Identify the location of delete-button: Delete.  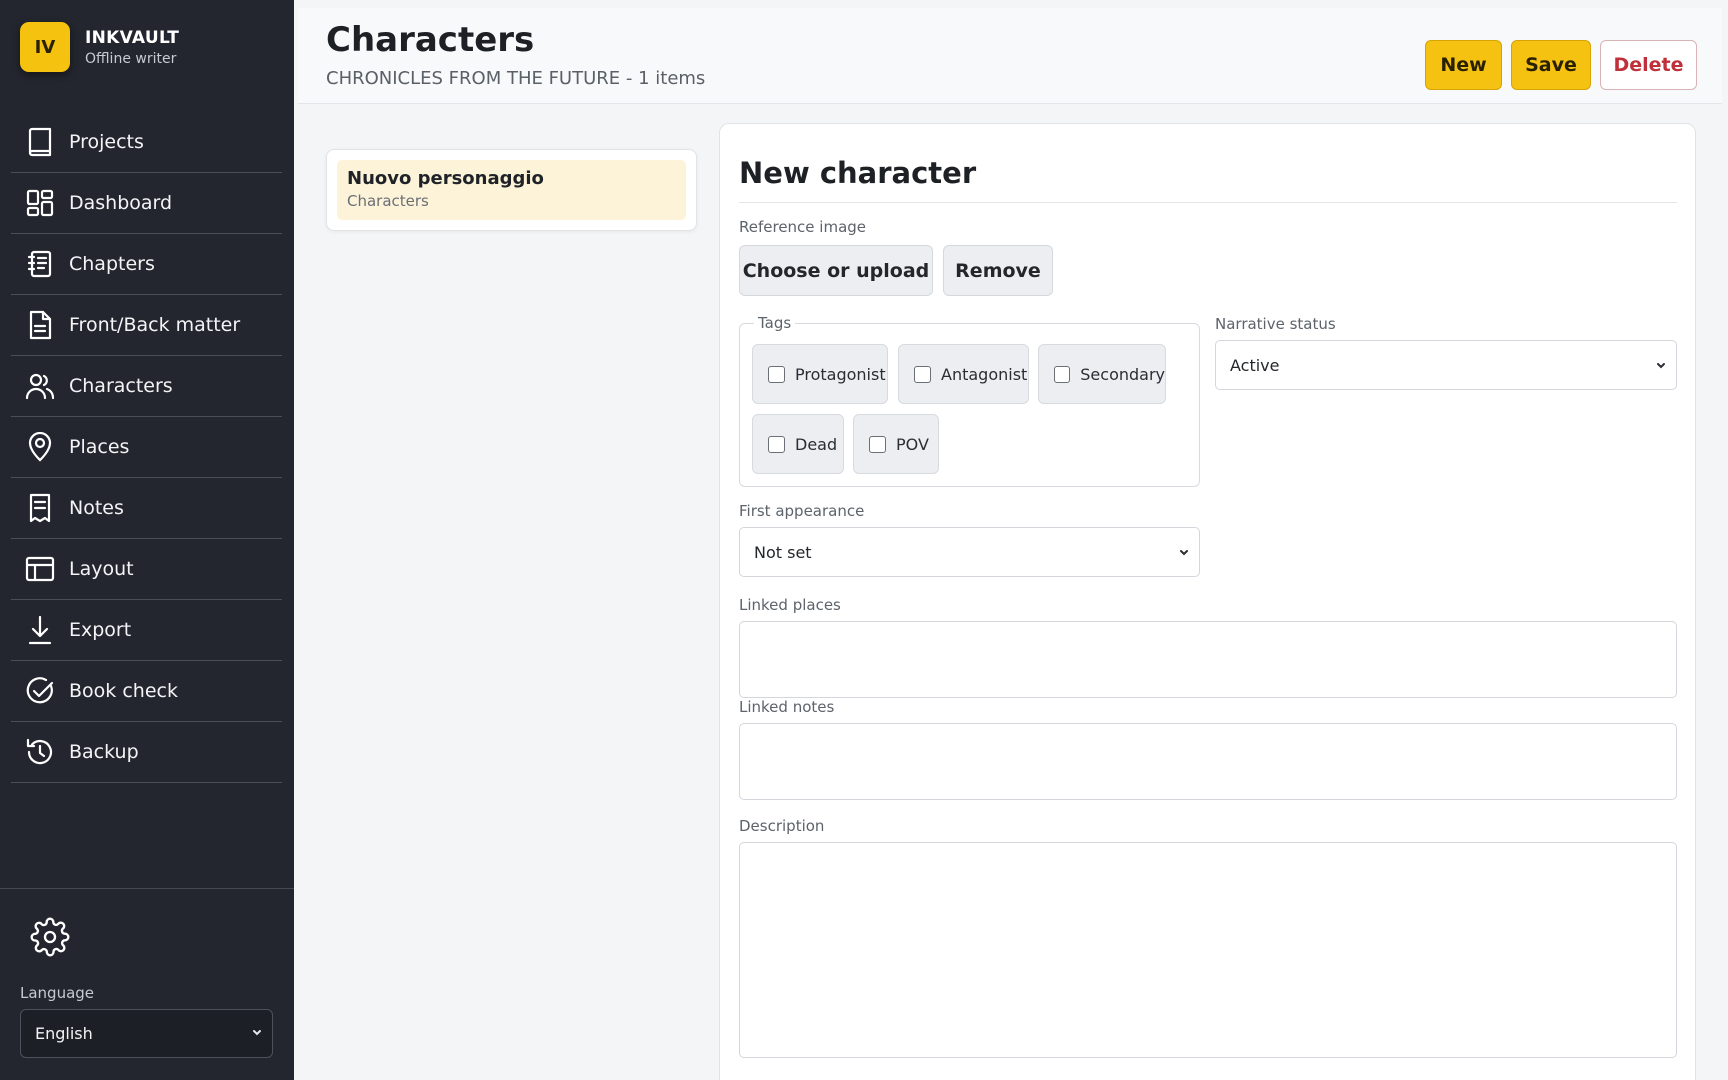
(1648, 65).